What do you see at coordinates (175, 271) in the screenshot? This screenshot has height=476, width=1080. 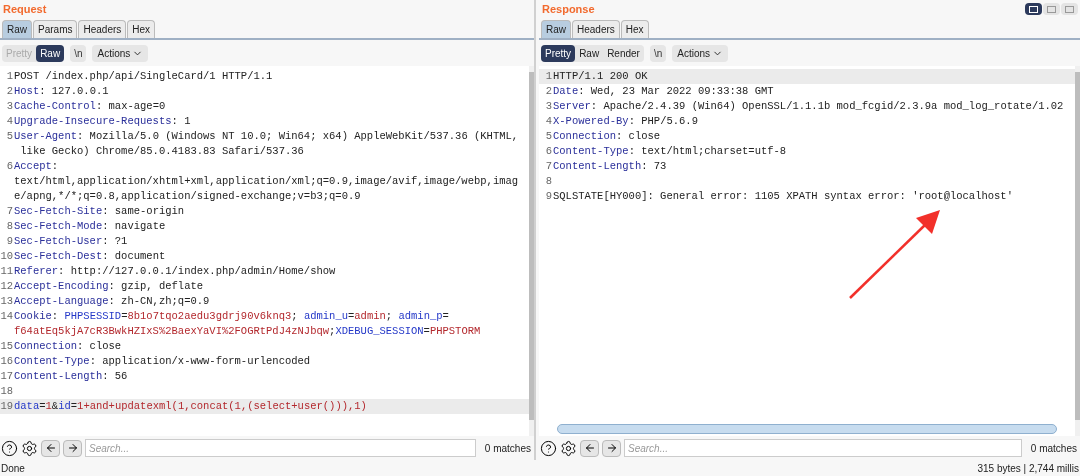 I see `code-line: Referer: http://127.0.0.1/index.php/admin/Home/show` at bounding box center [175, 271].